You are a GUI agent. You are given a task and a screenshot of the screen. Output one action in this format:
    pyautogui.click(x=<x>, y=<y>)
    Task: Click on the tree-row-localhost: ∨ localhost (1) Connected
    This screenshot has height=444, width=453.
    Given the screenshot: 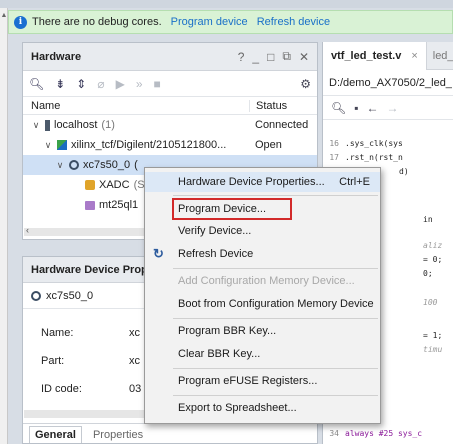 What is the action you would take?
    pyautogui.click(x=170, y=125)
    